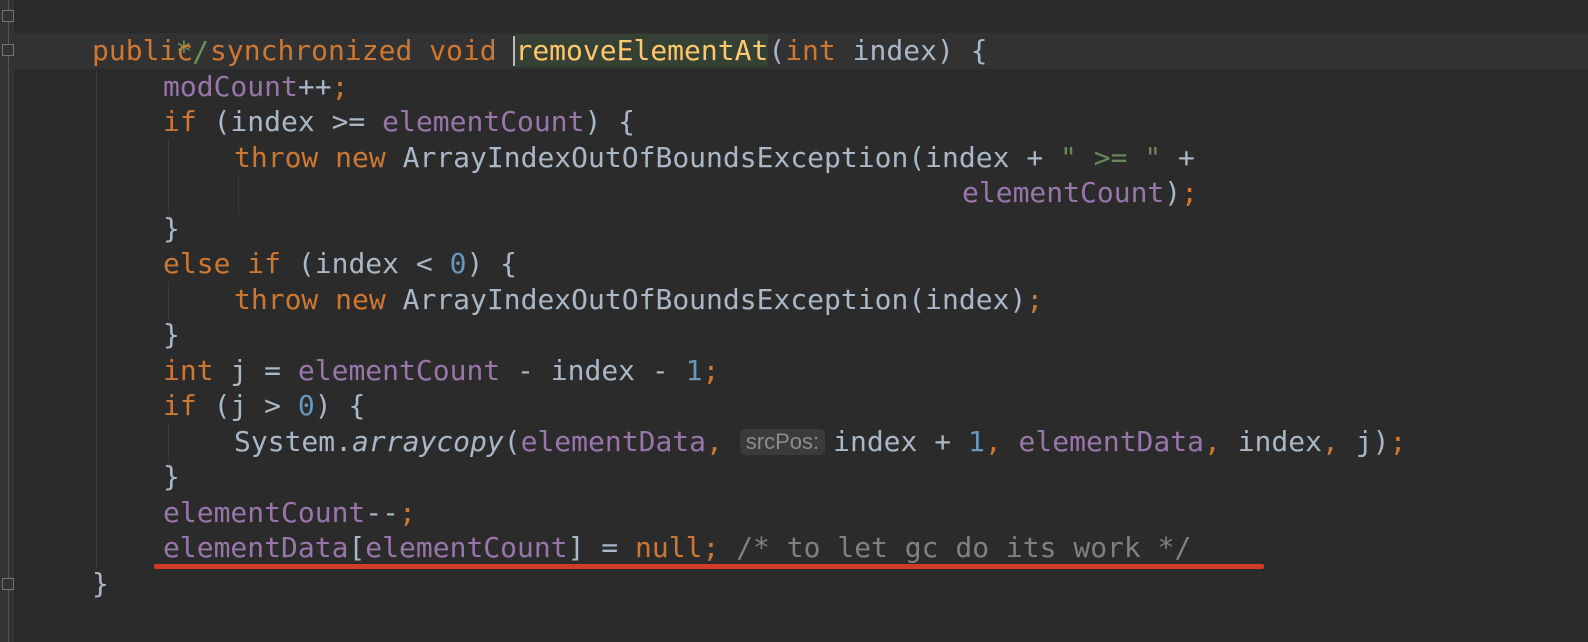  What do you see at coordinates (293, 441) in the screenshot?
I see `code-text: System.` at bounding box center [293, 441].